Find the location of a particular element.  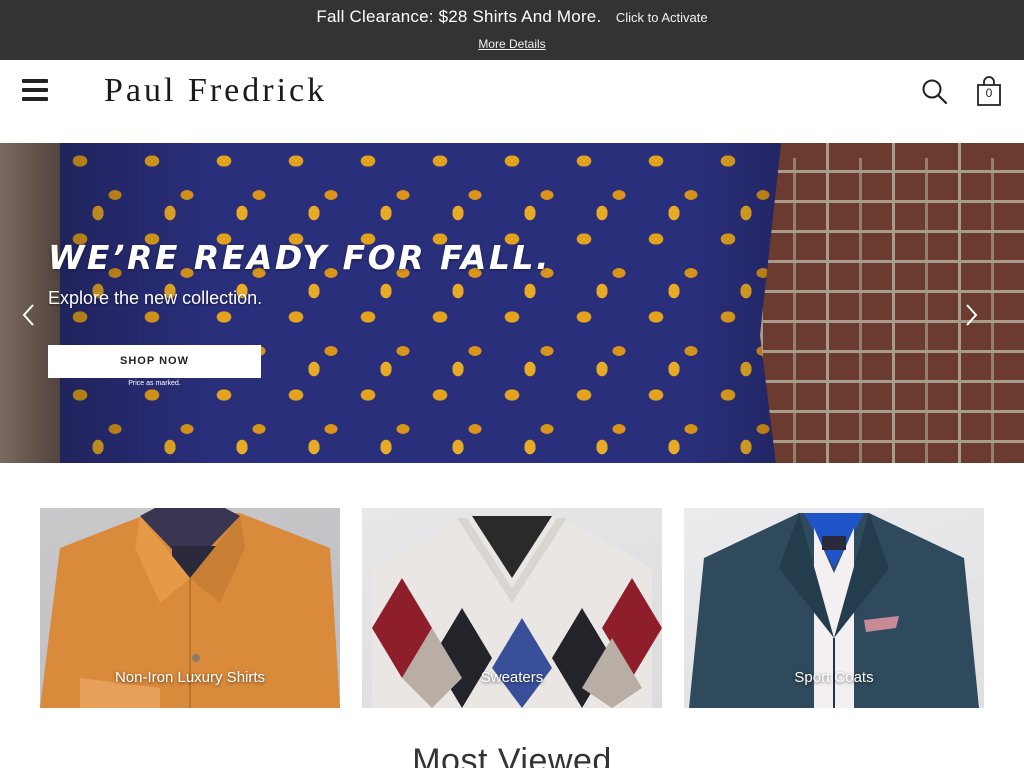

search-icon is located at coordinates (935, 92).